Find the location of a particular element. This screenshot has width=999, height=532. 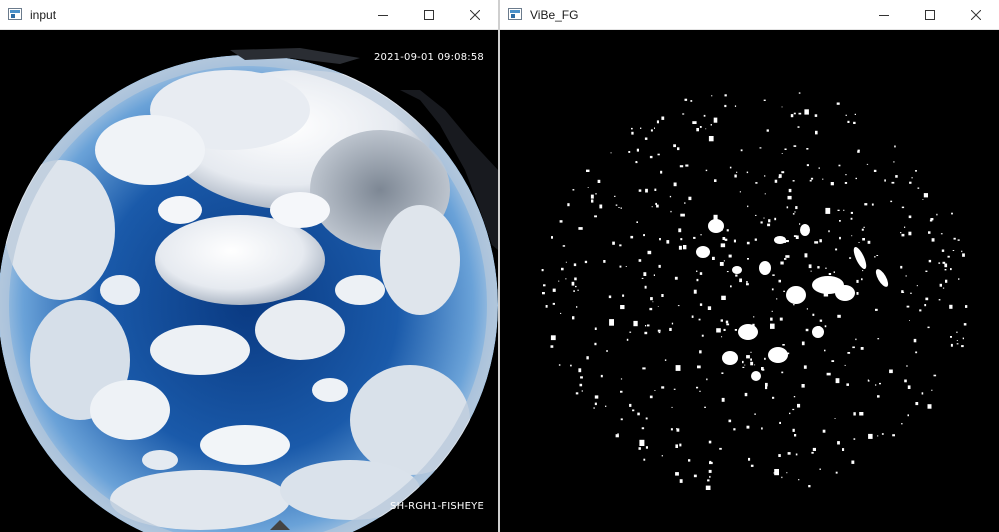

close-icon is located at coordinates (976, 14).